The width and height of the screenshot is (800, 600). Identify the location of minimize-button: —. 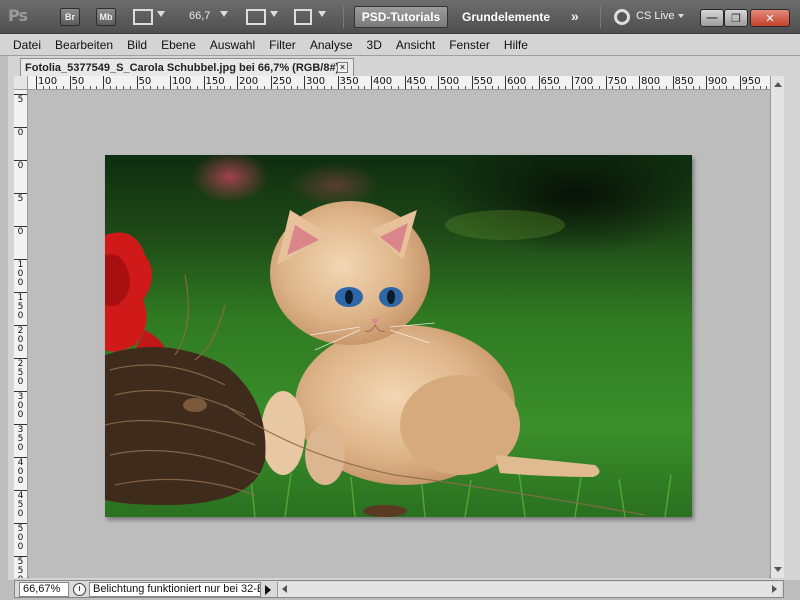
(712, 18).